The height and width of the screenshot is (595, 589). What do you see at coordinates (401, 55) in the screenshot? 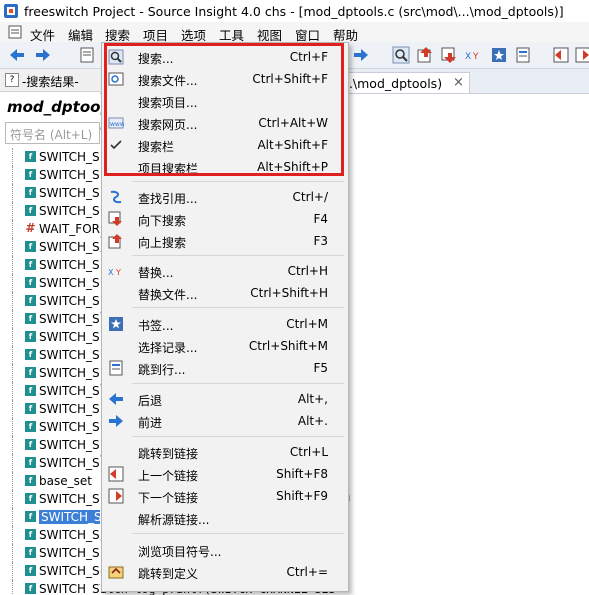
I see `search-toolbar-icon` at bounding box center [401, 55].